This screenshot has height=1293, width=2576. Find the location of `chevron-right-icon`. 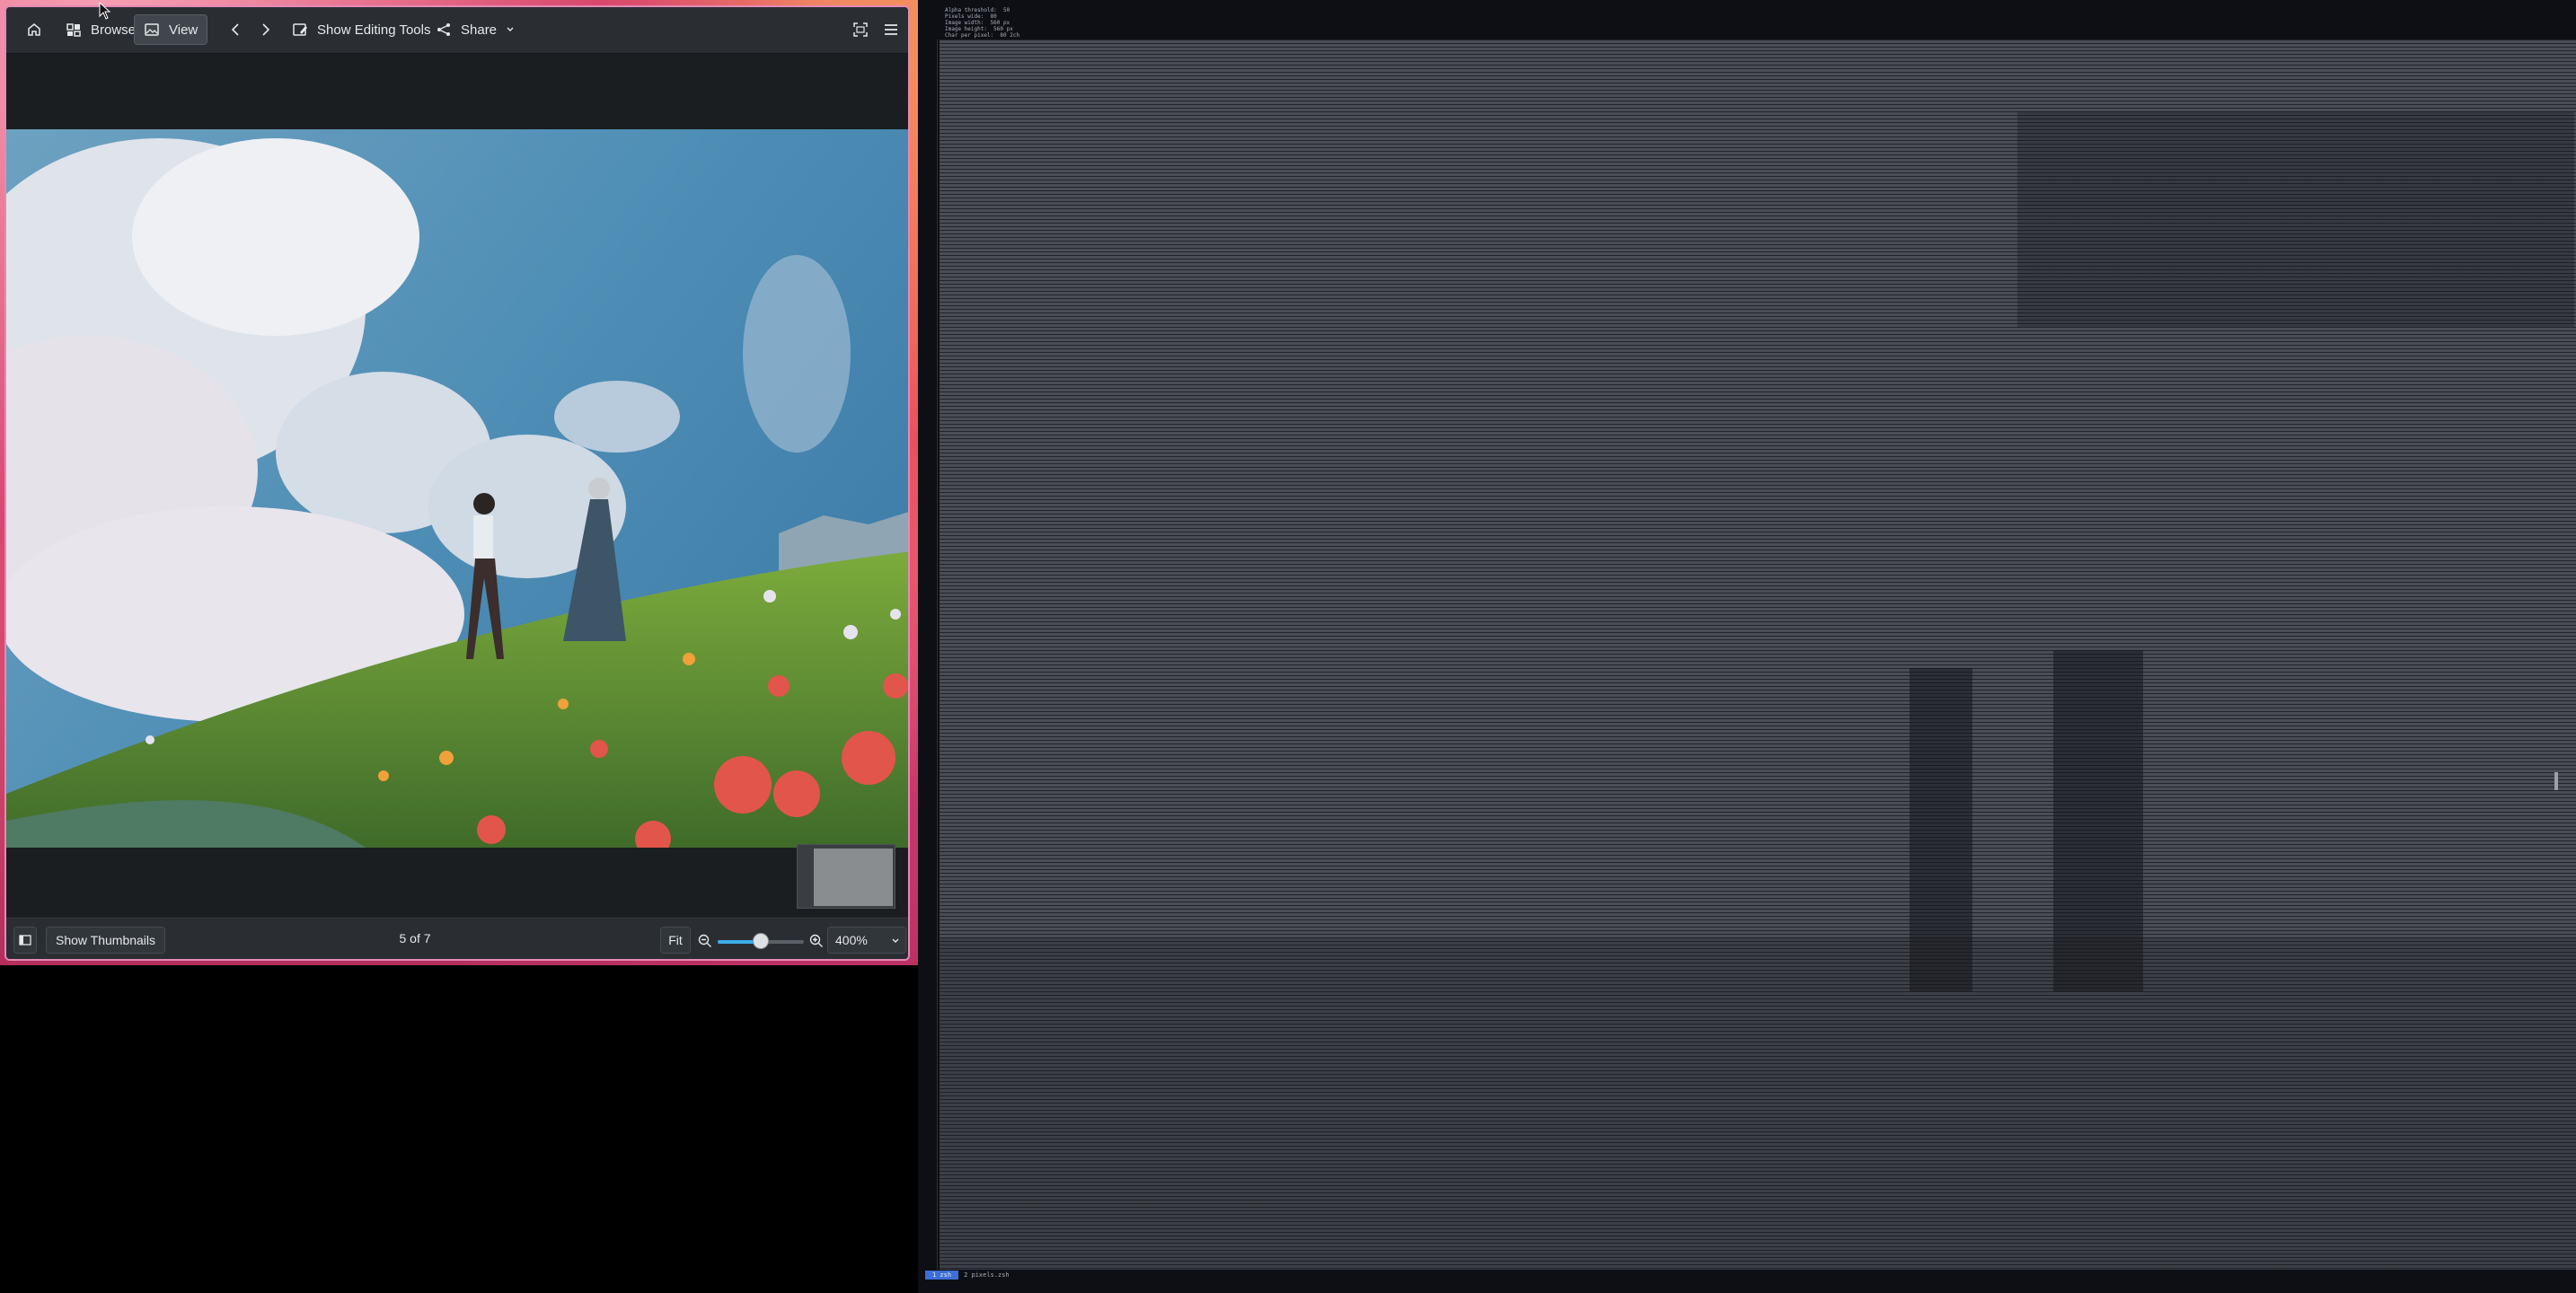

chevron-right-icon is located at coordinates (266, 29).